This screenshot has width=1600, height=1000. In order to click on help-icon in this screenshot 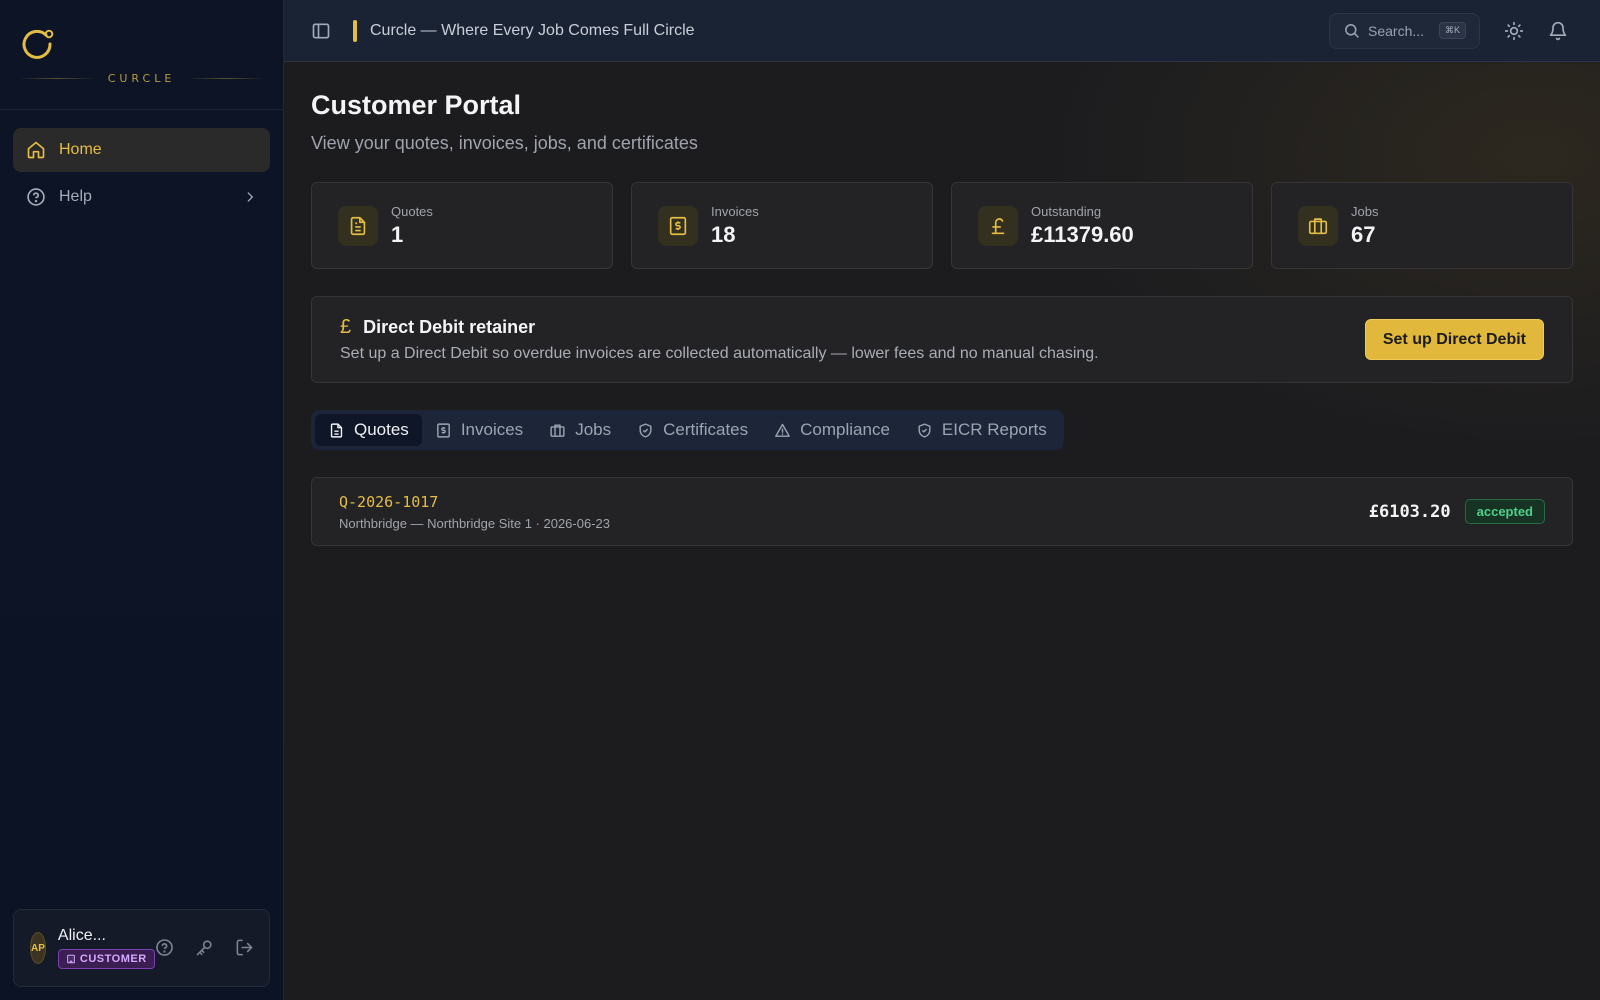, I will do `click(165, 948)`.